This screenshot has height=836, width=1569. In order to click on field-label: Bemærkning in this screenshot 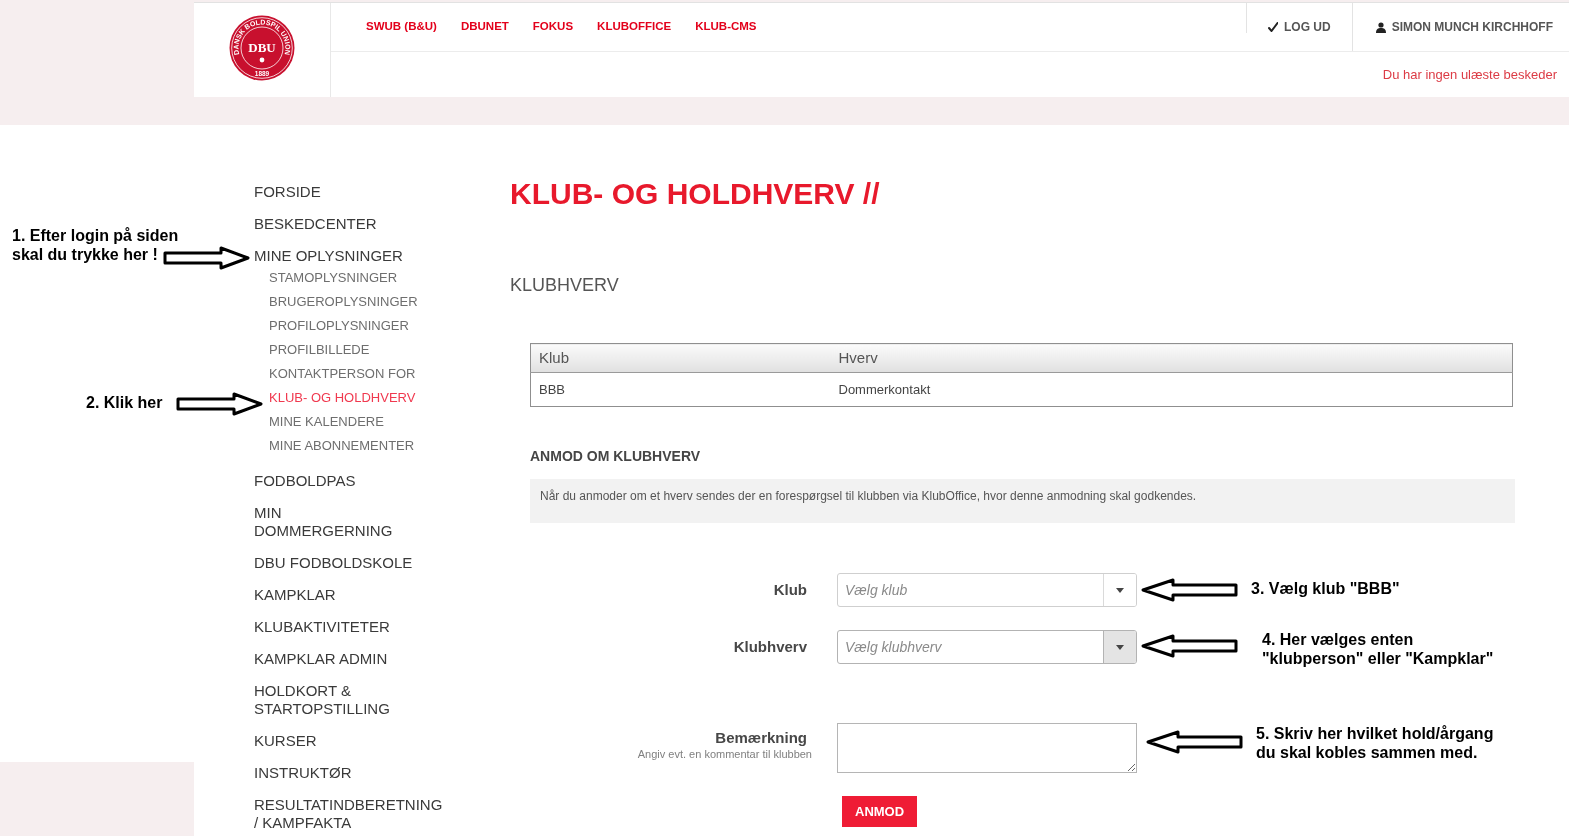, I will do `click(761, 738)`.